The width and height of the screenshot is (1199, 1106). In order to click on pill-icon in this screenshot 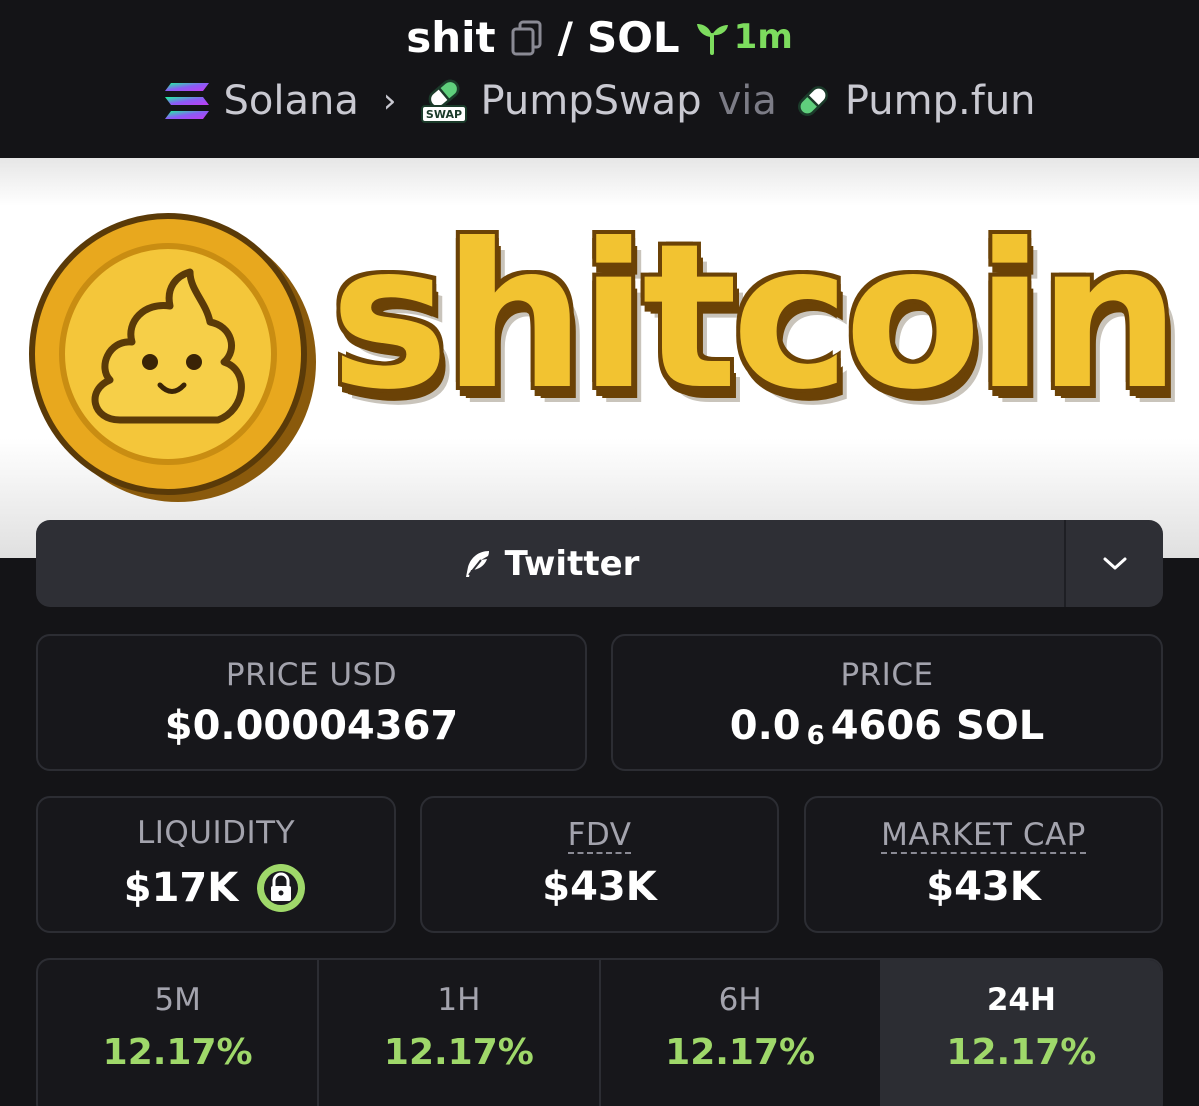, I will do `click(812, 101)`.